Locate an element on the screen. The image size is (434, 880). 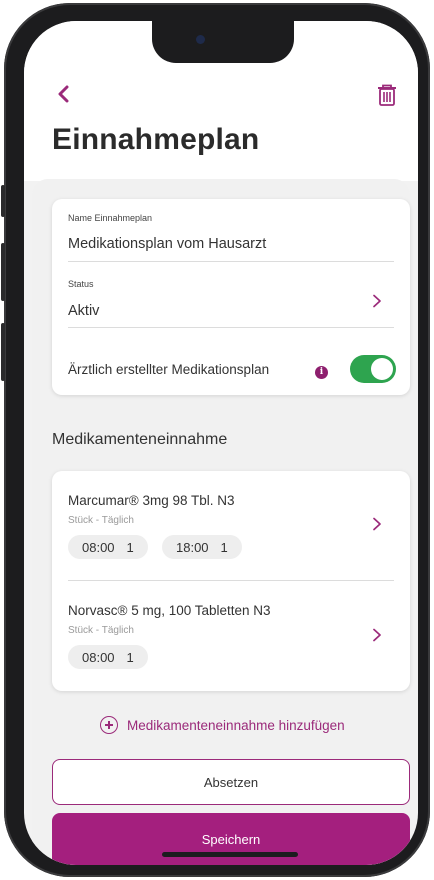
status-value: Aktiv is located at coordinates (84, 311).